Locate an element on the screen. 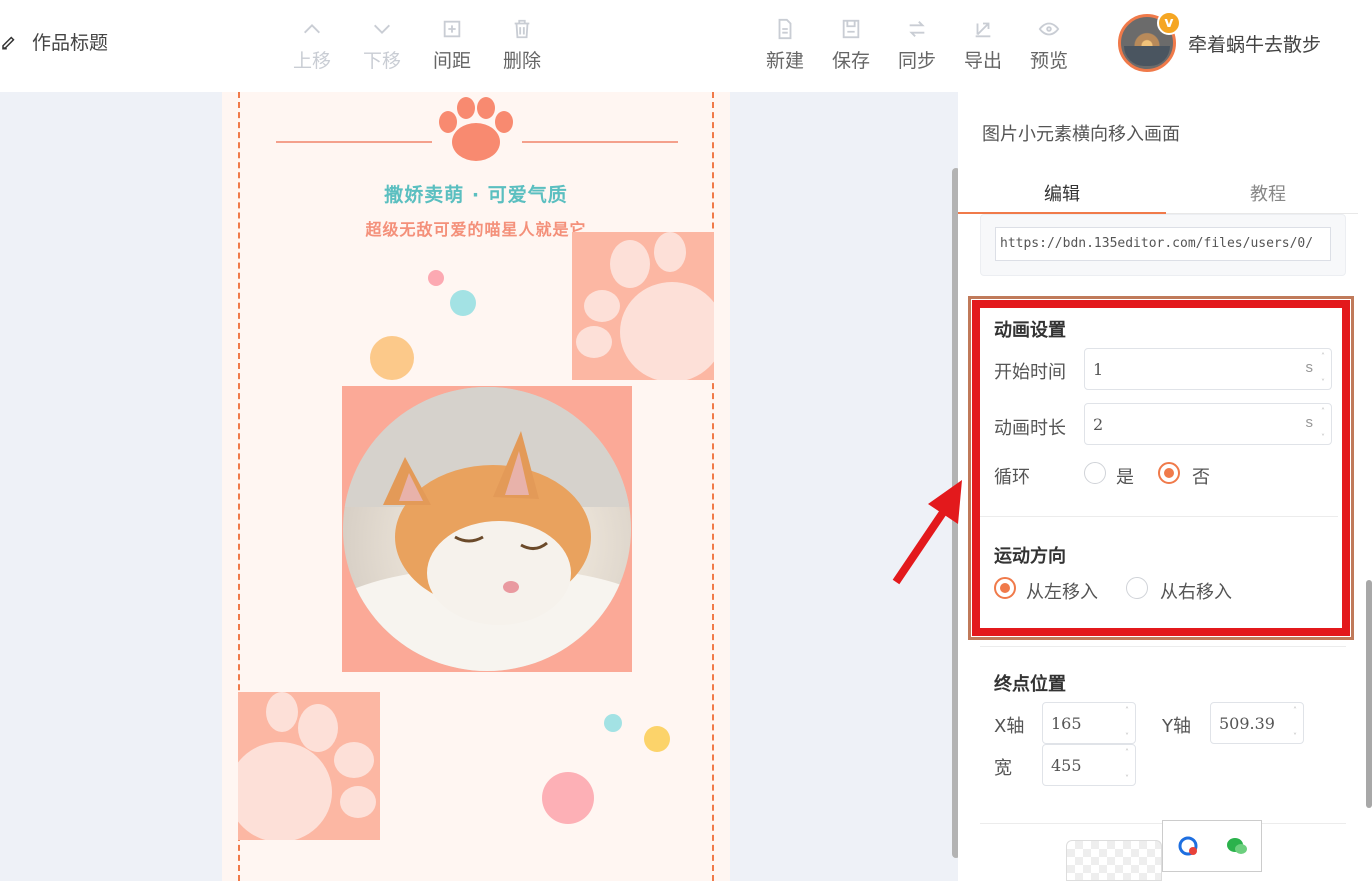 This screenshot has height=881, width=1372. end-position-heading: 终点位置 is located at coordinates (1030, 684).